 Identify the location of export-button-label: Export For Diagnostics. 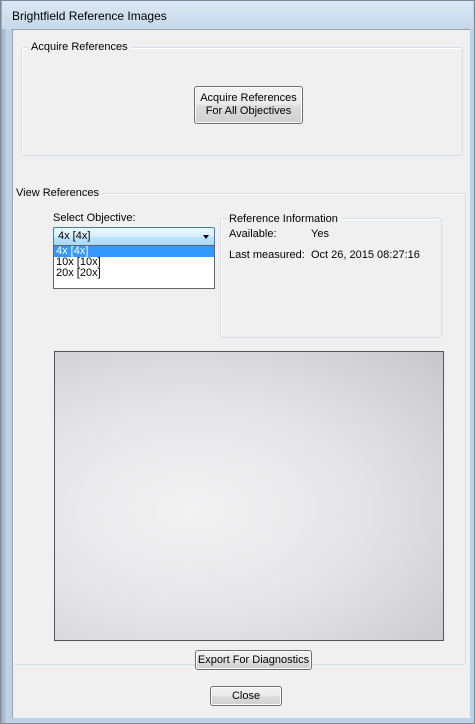
(253, 659).